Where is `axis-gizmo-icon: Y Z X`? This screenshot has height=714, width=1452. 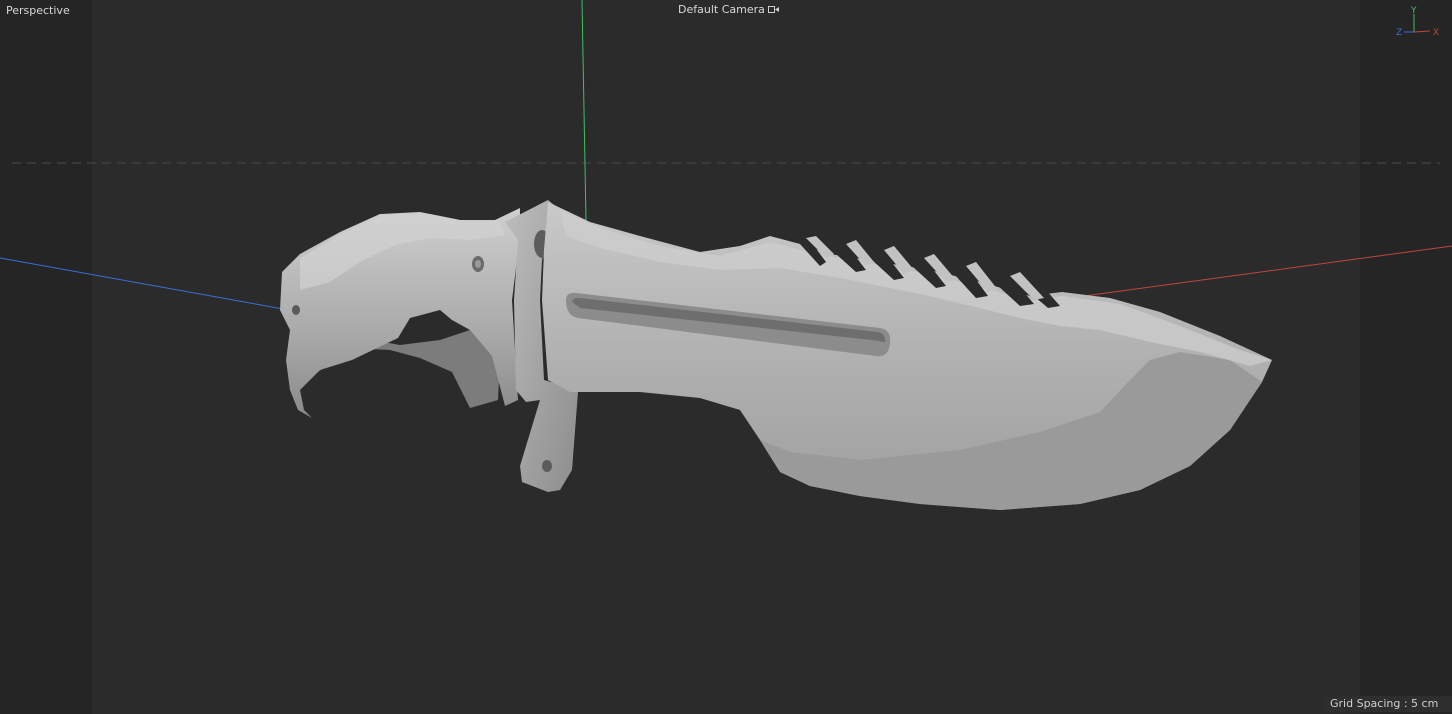 axis-gizmo-icon: Y Z X is located at coordinates (1417, 22).